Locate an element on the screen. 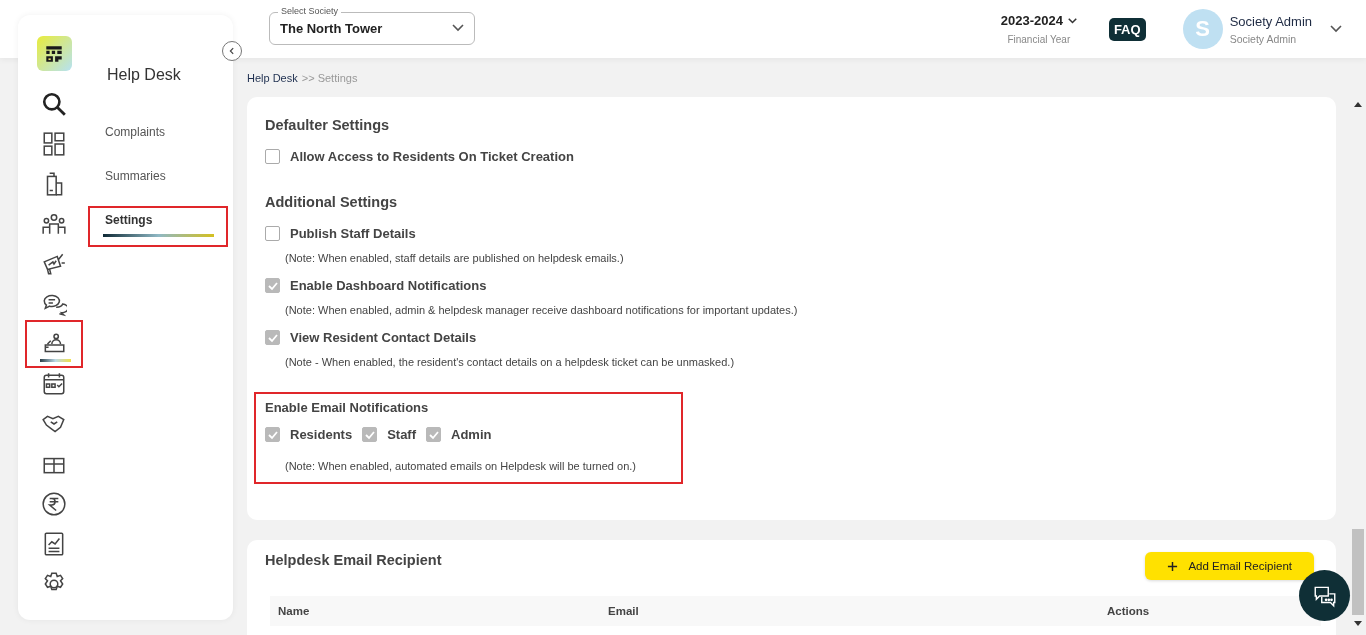 This screenshot has width=1366, height=635. plus-icon is located at coordinates (1173, 566).